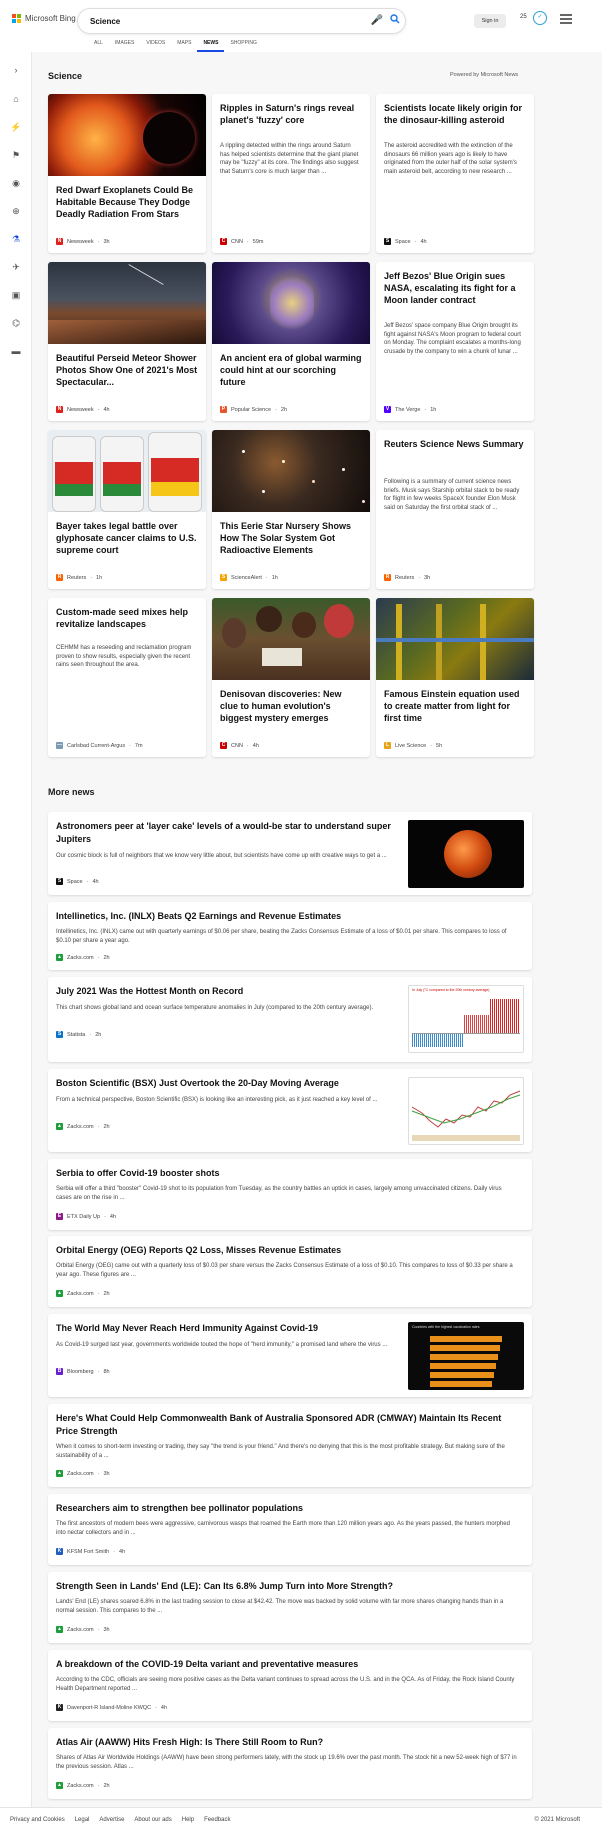 The height and width of the screenshot is (1833, 602). Describe the element at coordinates (59, 745) in the screenshot. I see `current-argus-icon: —` at that location.